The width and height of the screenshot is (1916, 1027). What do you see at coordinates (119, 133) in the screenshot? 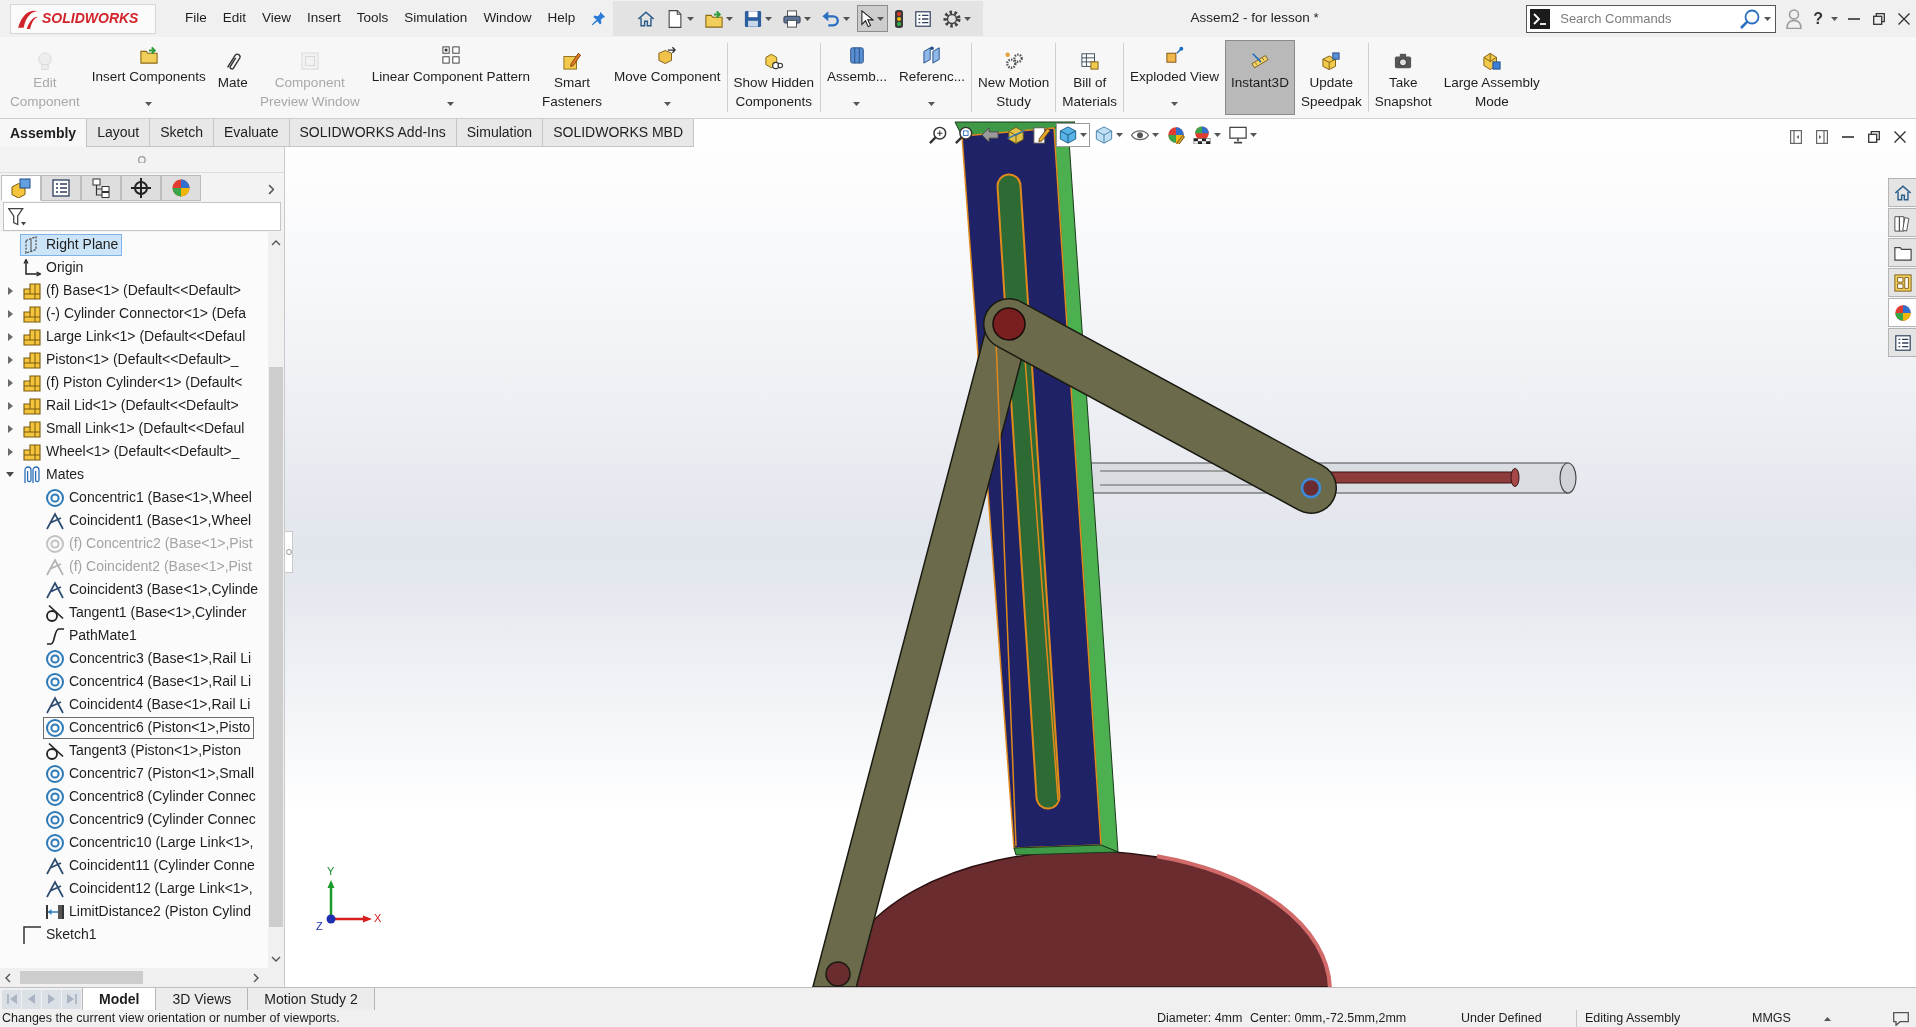
I see `command-tab: Layout` at bounding box center [119, 133].